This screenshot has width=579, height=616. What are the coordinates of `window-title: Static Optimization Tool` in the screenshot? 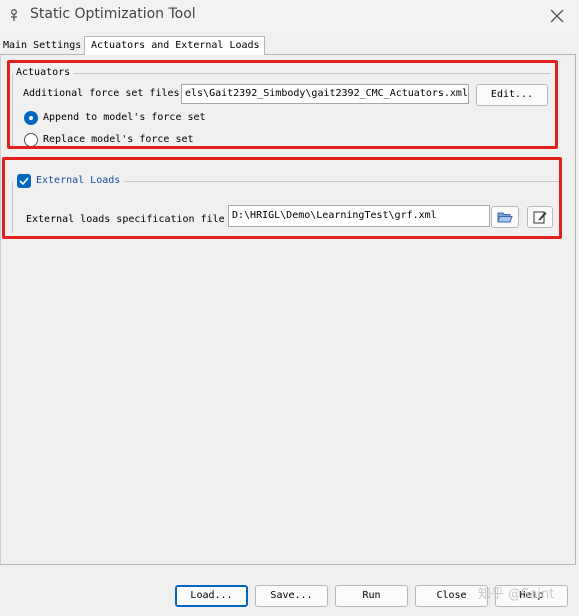 It's located at (113, 14).